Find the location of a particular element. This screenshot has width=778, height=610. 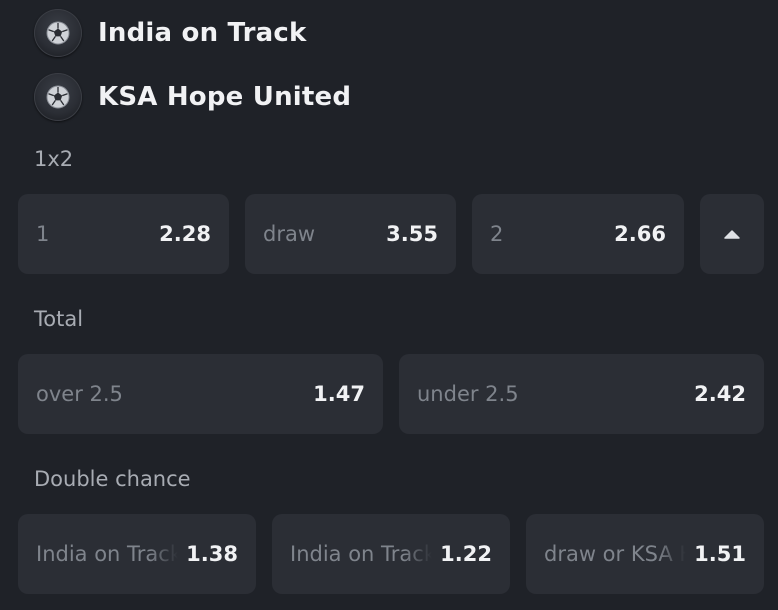

odds-button-over: over 2.5 1.47 is located at coordinates (200, 394).